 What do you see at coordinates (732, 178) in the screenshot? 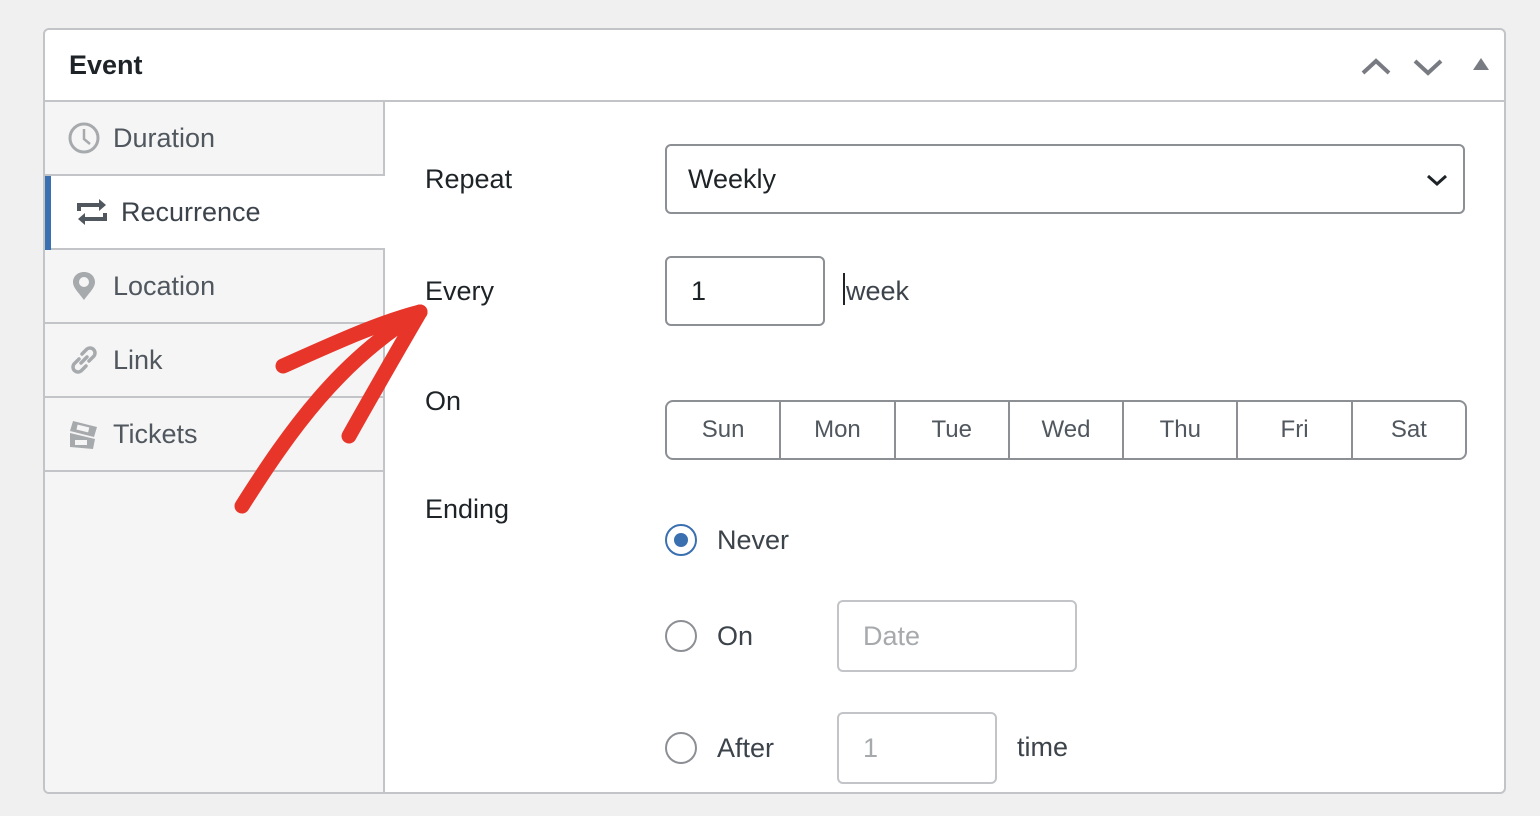
I see `repeat-value: Weekly` at bounding box center [732, 178].